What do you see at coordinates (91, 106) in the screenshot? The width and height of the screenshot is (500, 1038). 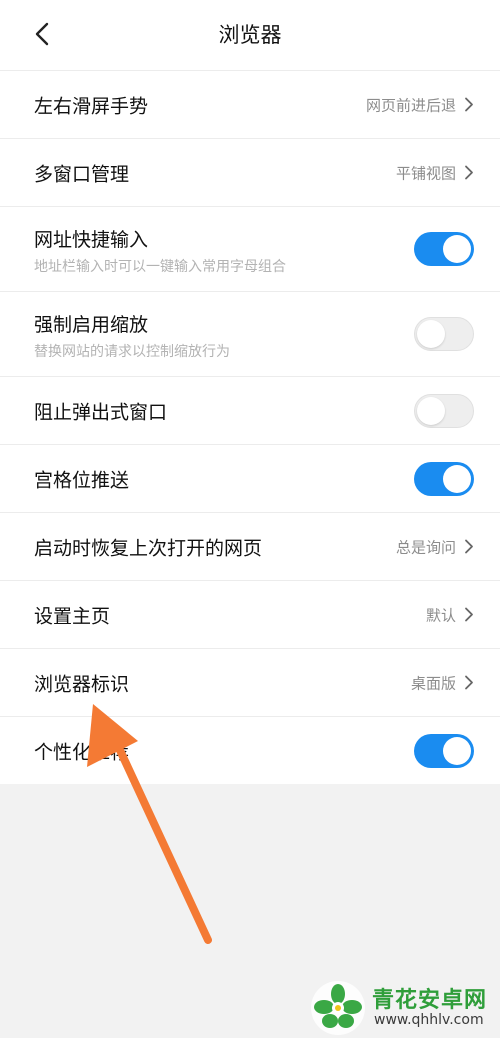 I see `setting-label: 左右滑屏手势` at bounding box center [91, 106].